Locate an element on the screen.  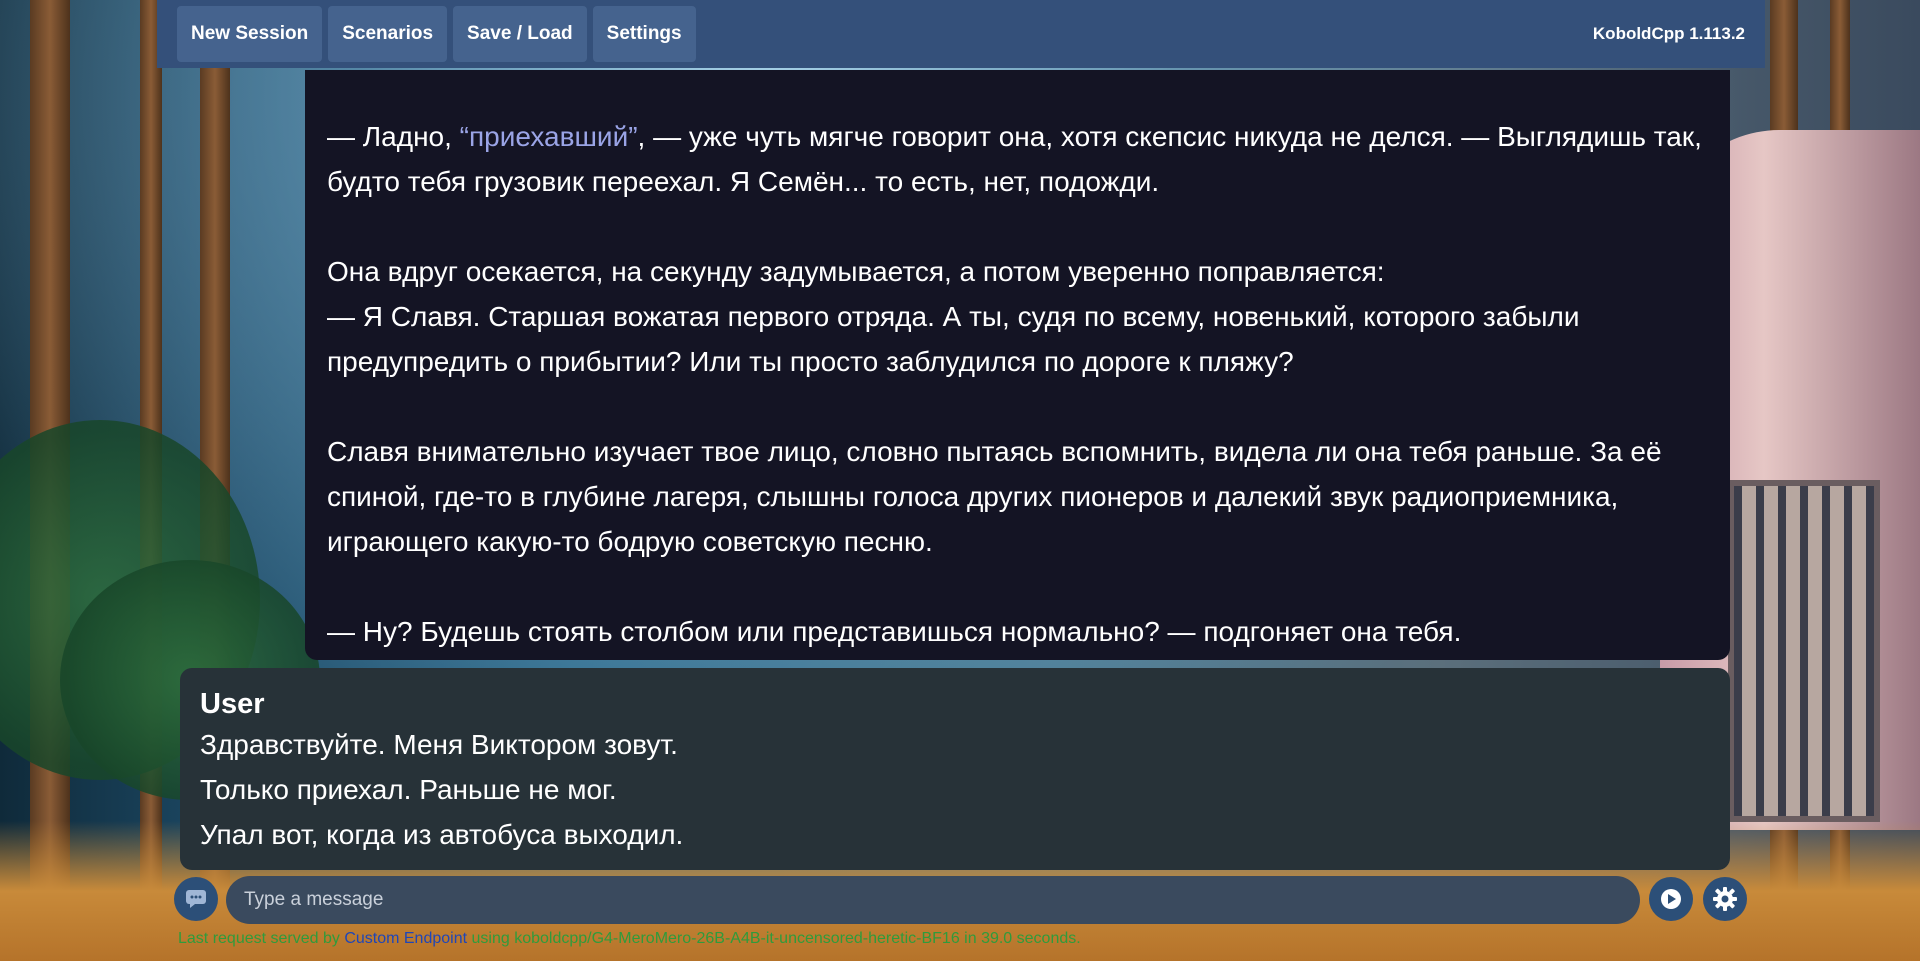
gear-icon is located at coordinates (1725, 899).